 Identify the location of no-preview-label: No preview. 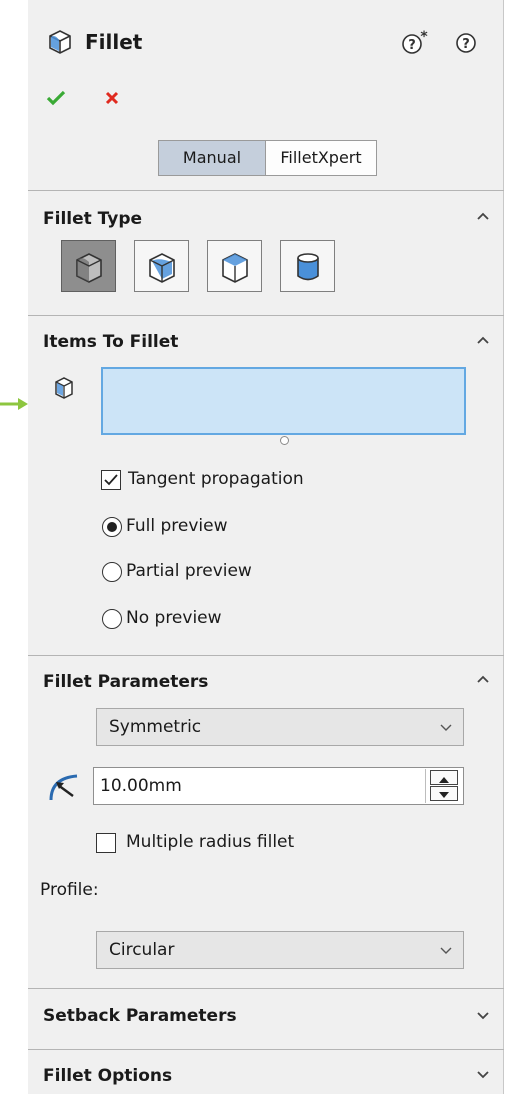
(174, 618).